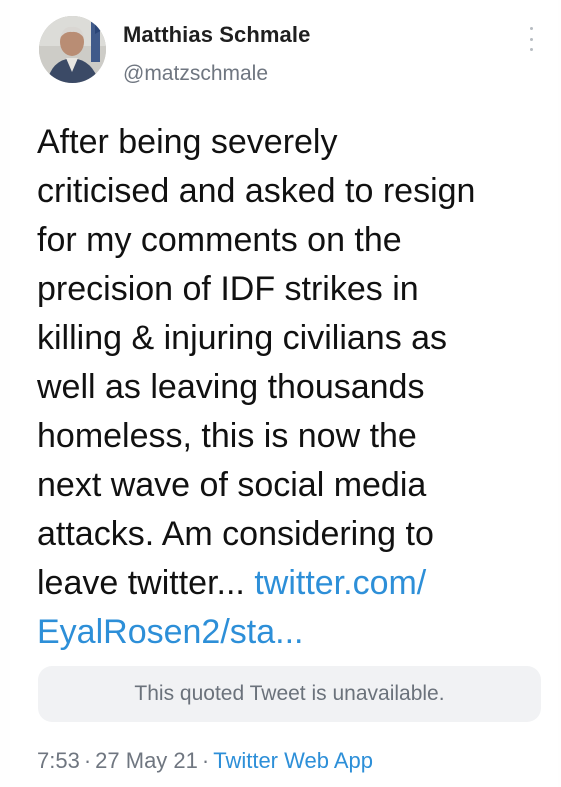 The width and height of the screenshot is (561, 787). I want to click on tweet-line: well as leaving thousands, so click(231, 387).